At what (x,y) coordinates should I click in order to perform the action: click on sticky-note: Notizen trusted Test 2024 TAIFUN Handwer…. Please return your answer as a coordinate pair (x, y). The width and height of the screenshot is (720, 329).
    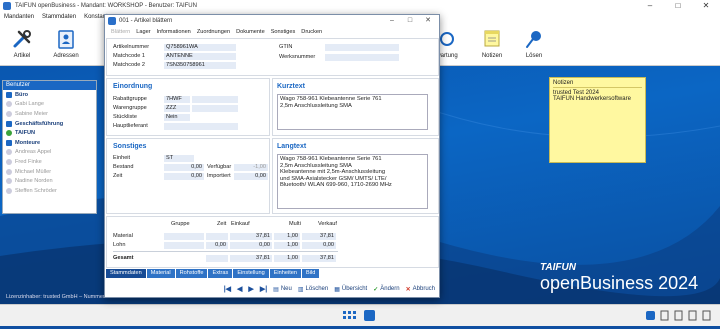
    Looking at the image, I should click on (597, 120).